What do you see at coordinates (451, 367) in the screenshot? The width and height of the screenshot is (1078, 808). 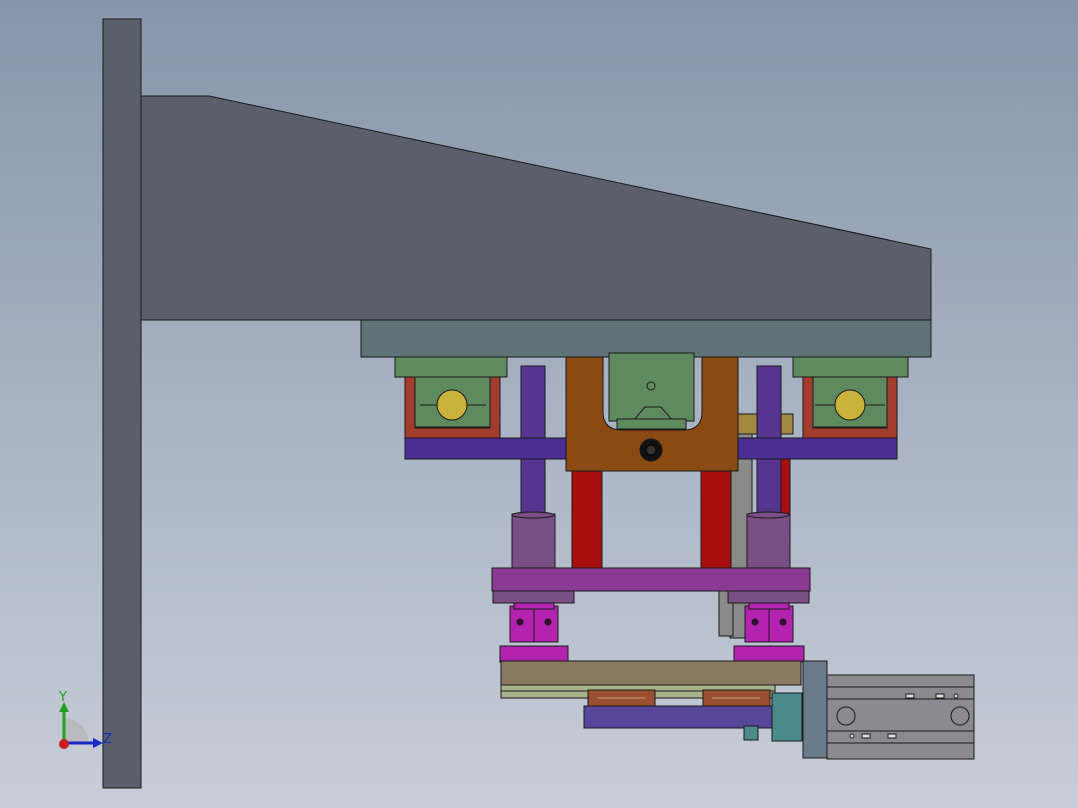 I see `left-slider-block` at bounding box center [451, 367].